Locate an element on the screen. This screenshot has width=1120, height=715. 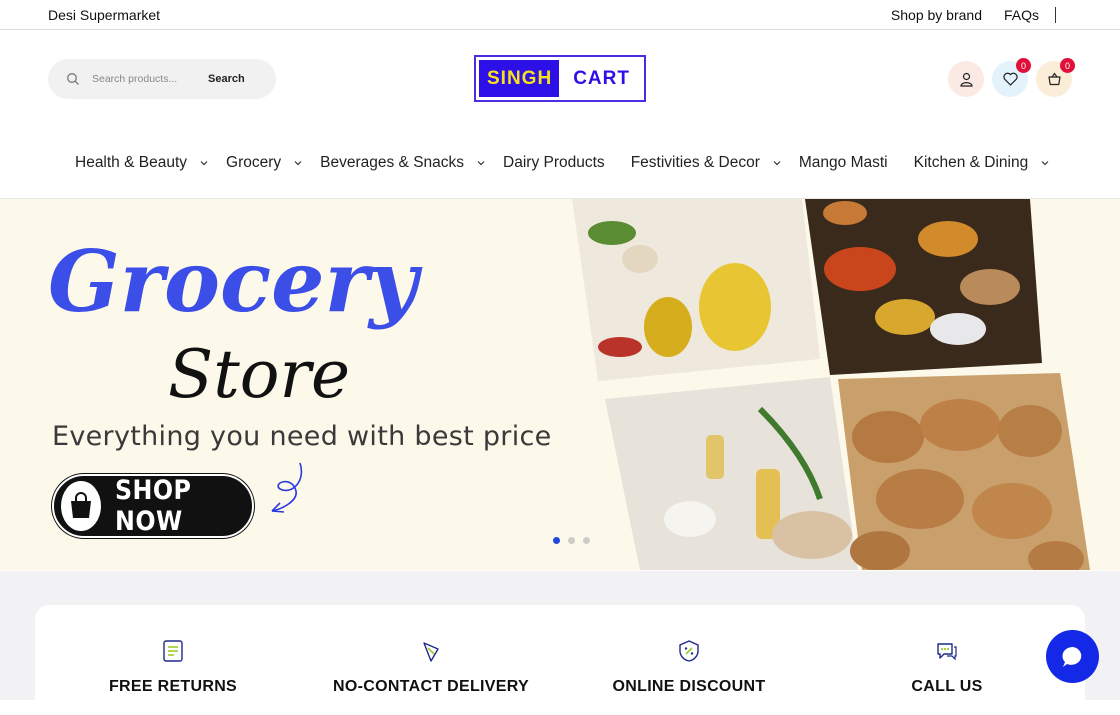
nav-item-health-beauty: Health & Beauty is located at coordinates (141, 163).